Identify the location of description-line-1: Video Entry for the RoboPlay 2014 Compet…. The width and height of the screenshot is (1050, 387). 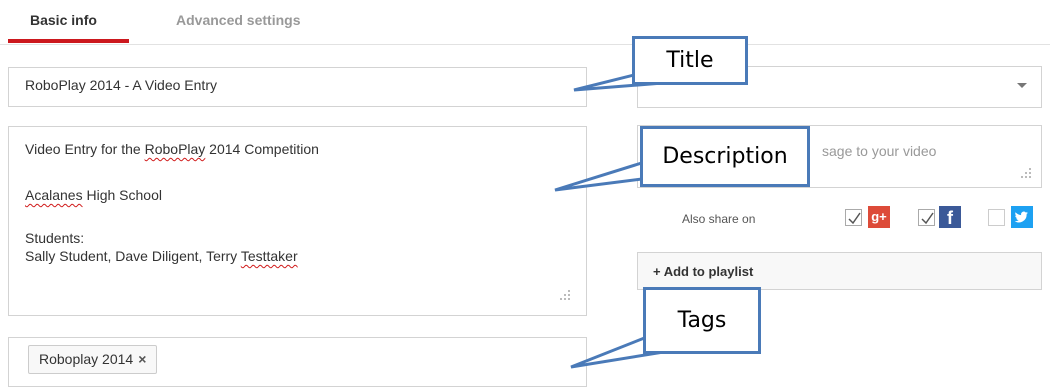
(172, 149).